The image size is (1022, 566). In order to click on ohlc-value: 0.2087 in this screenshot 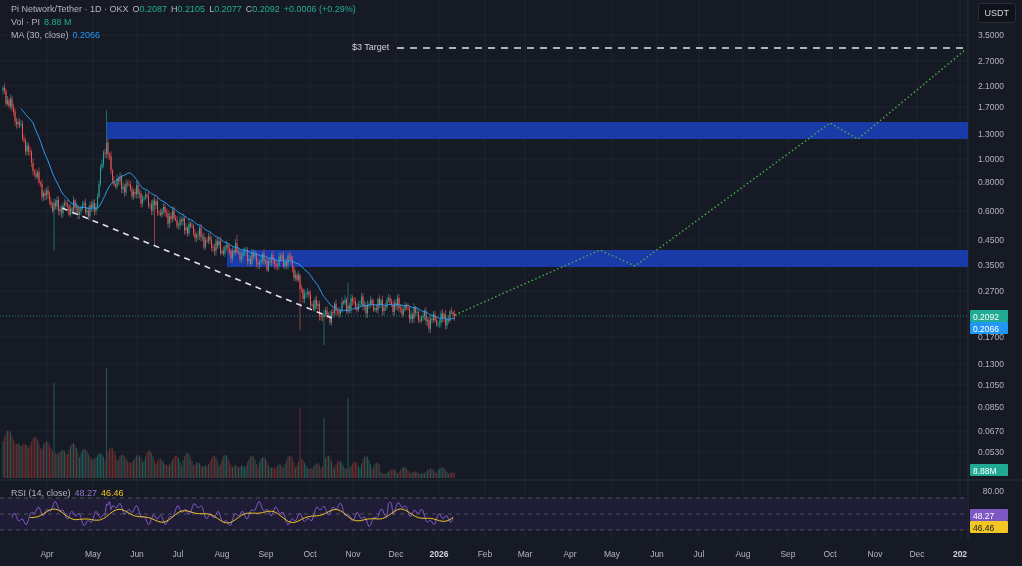, I will do `click(153, 9)`.